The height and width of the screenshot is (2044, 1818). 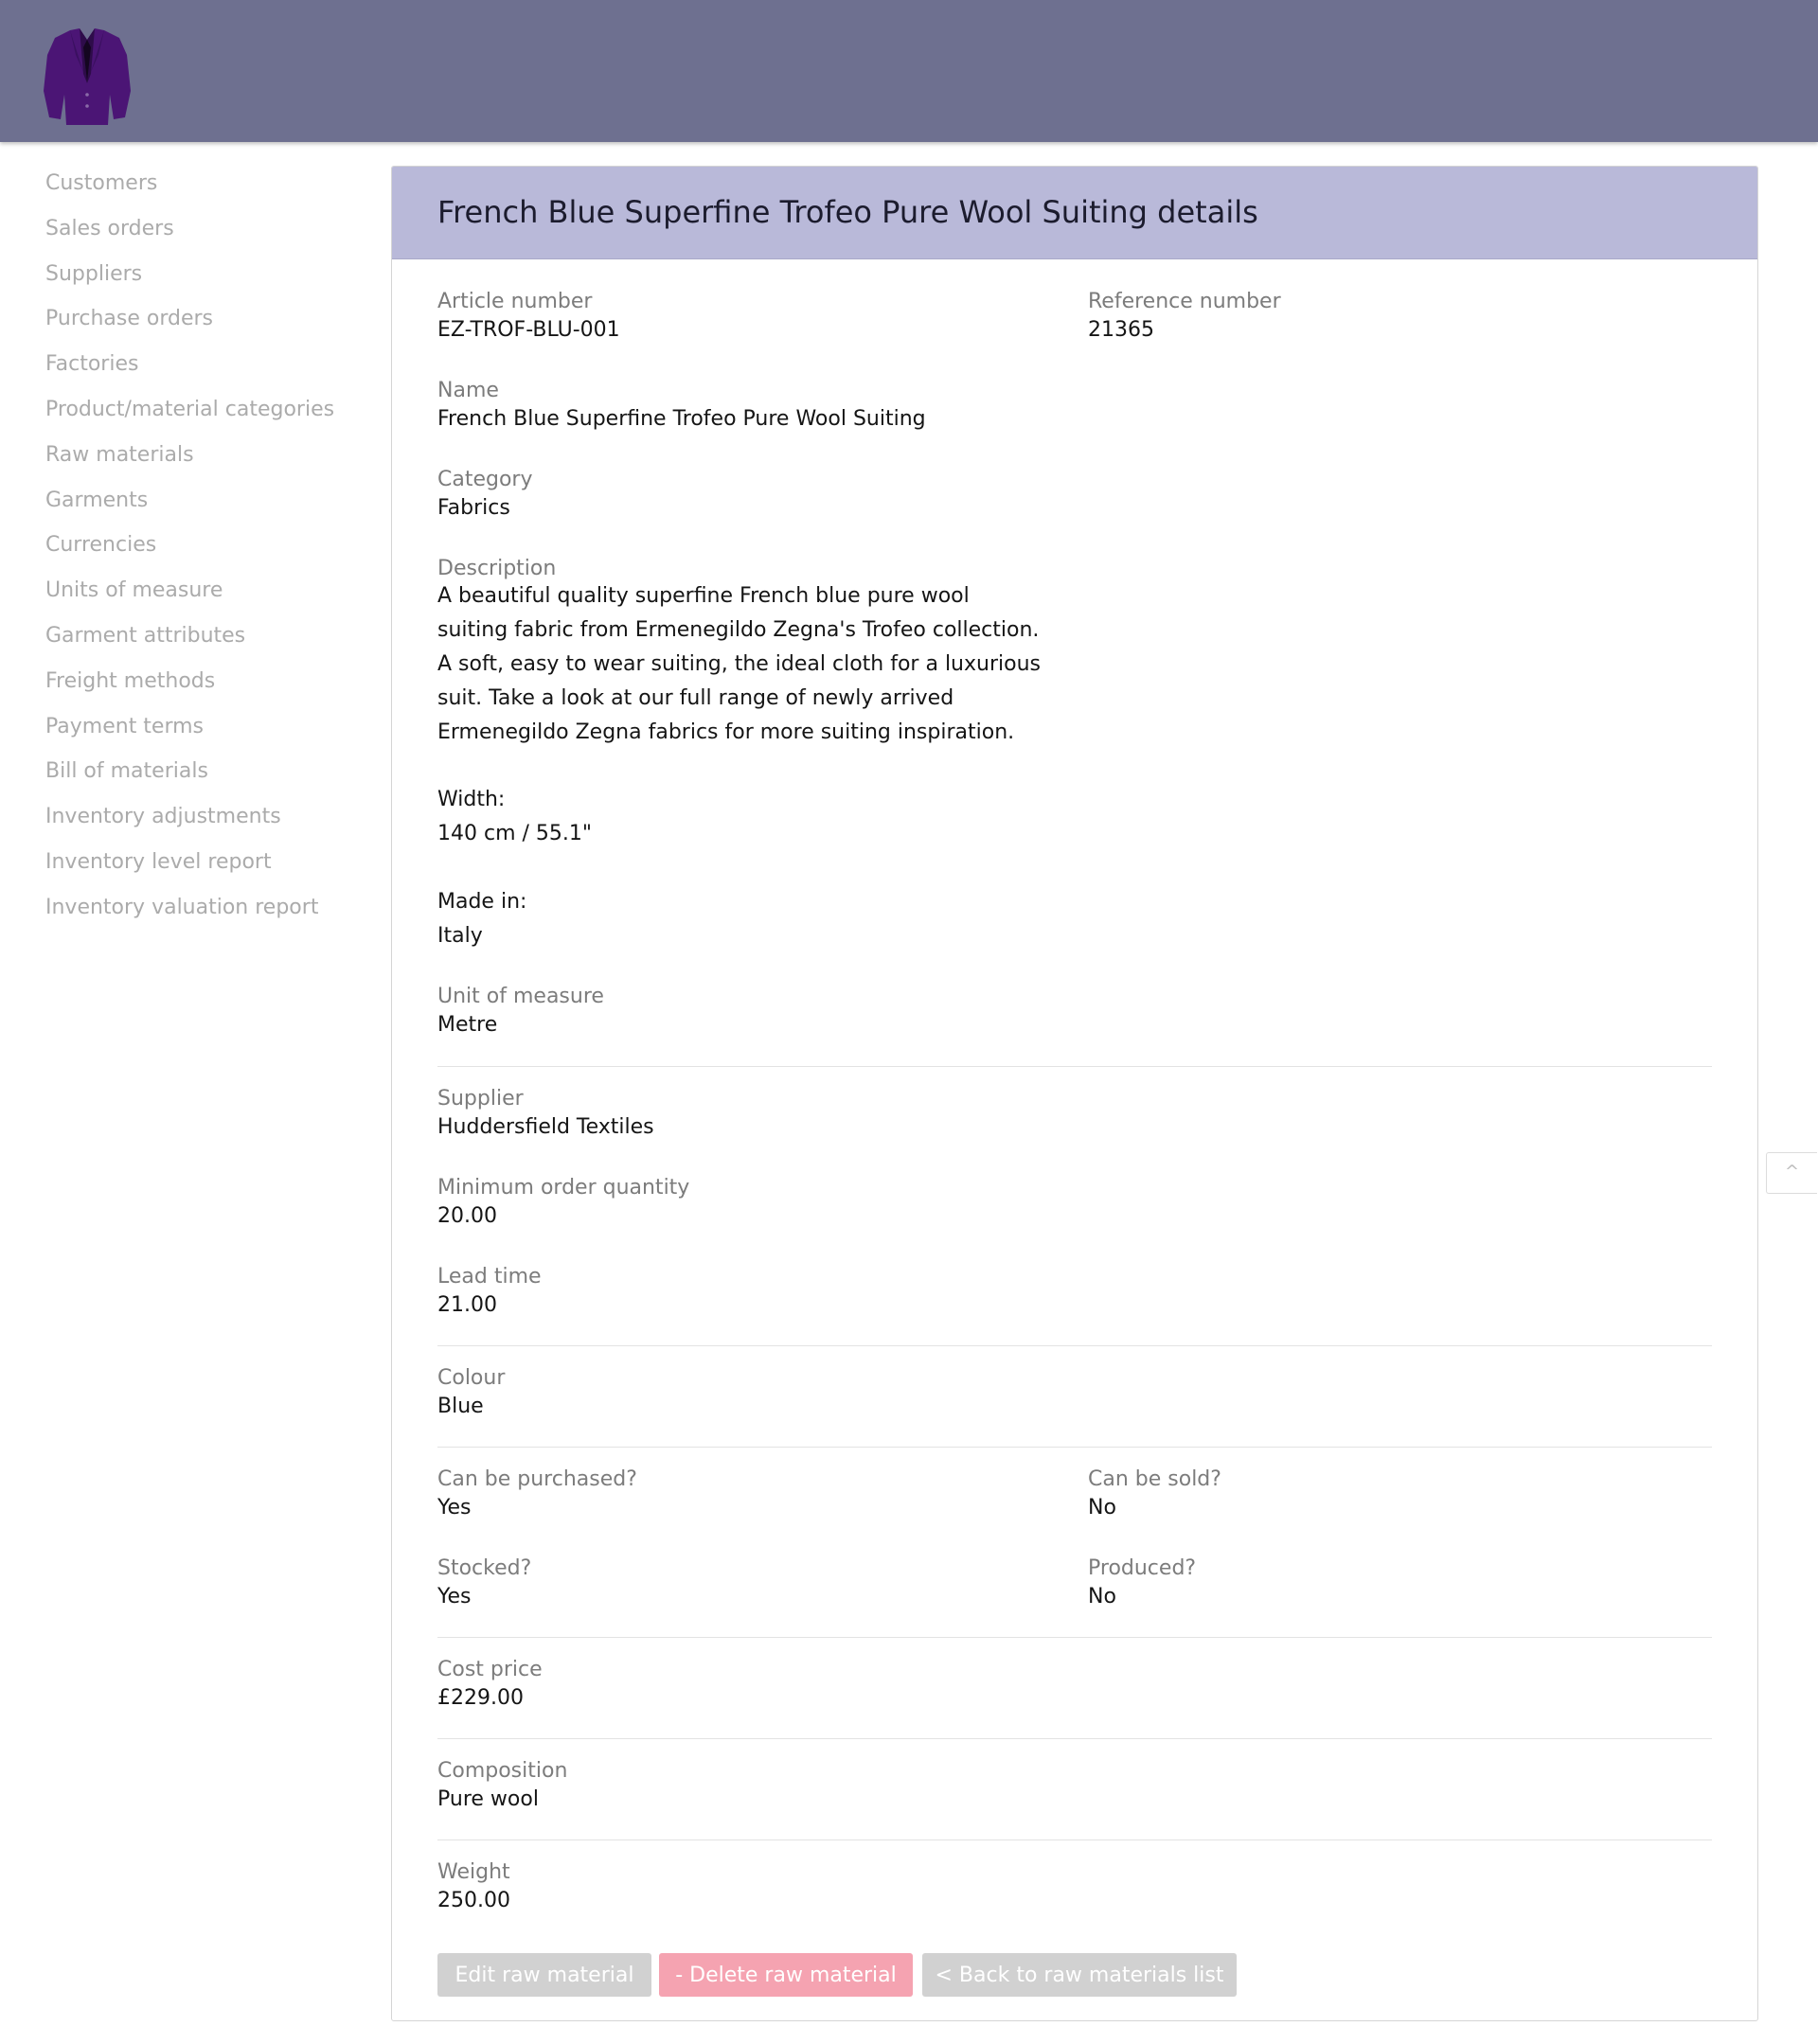 I want to click on description-label: Description, so click(x=497, y=568).